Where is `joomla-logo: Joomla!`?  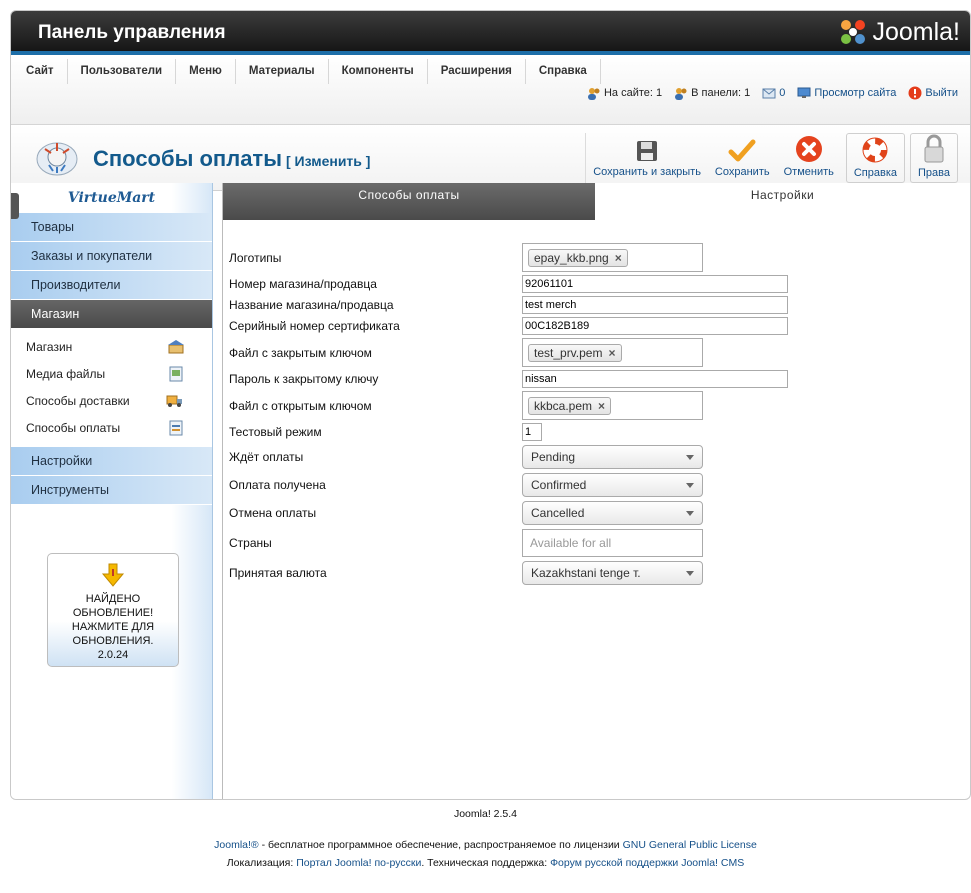 joomla-logo: Joomla! is located at coordinates (899, 32).